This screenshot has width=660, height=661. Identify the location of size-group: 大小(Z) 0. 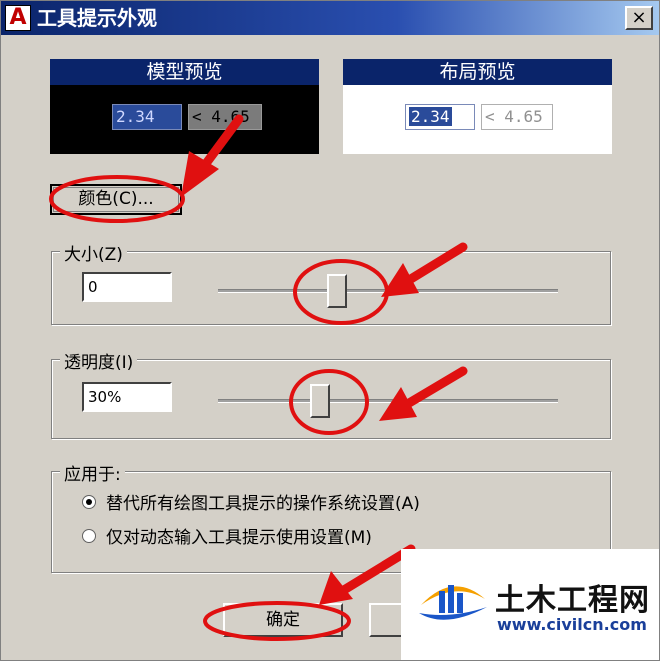
(331, 282).